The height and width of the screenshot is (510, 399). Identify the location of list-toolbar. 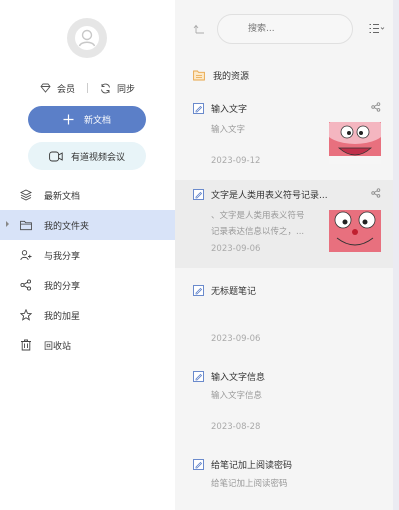
(284, 29).